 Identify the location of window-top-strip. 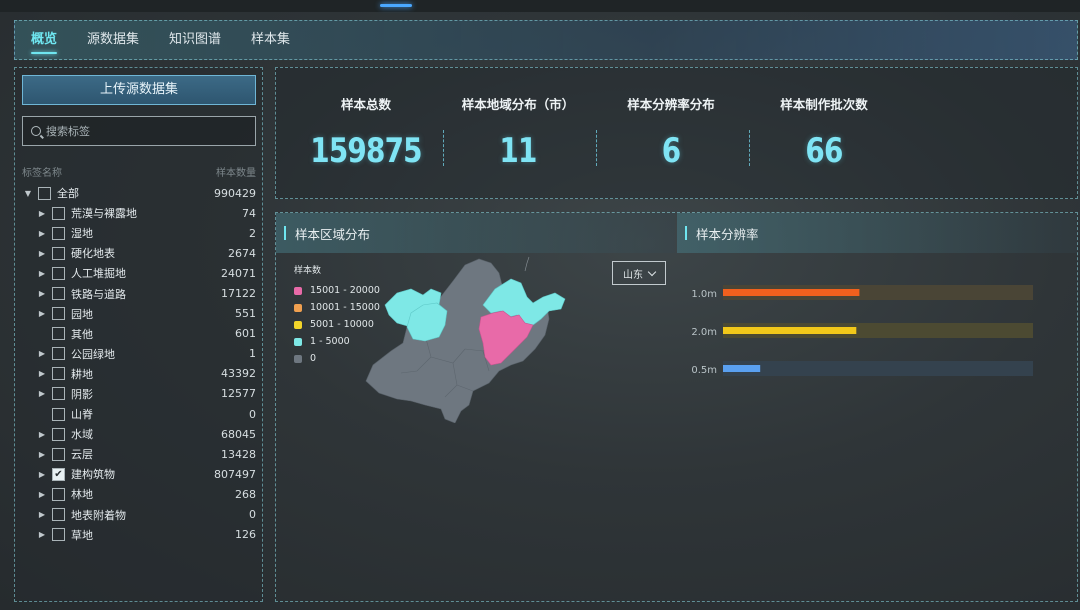
(540, 6).